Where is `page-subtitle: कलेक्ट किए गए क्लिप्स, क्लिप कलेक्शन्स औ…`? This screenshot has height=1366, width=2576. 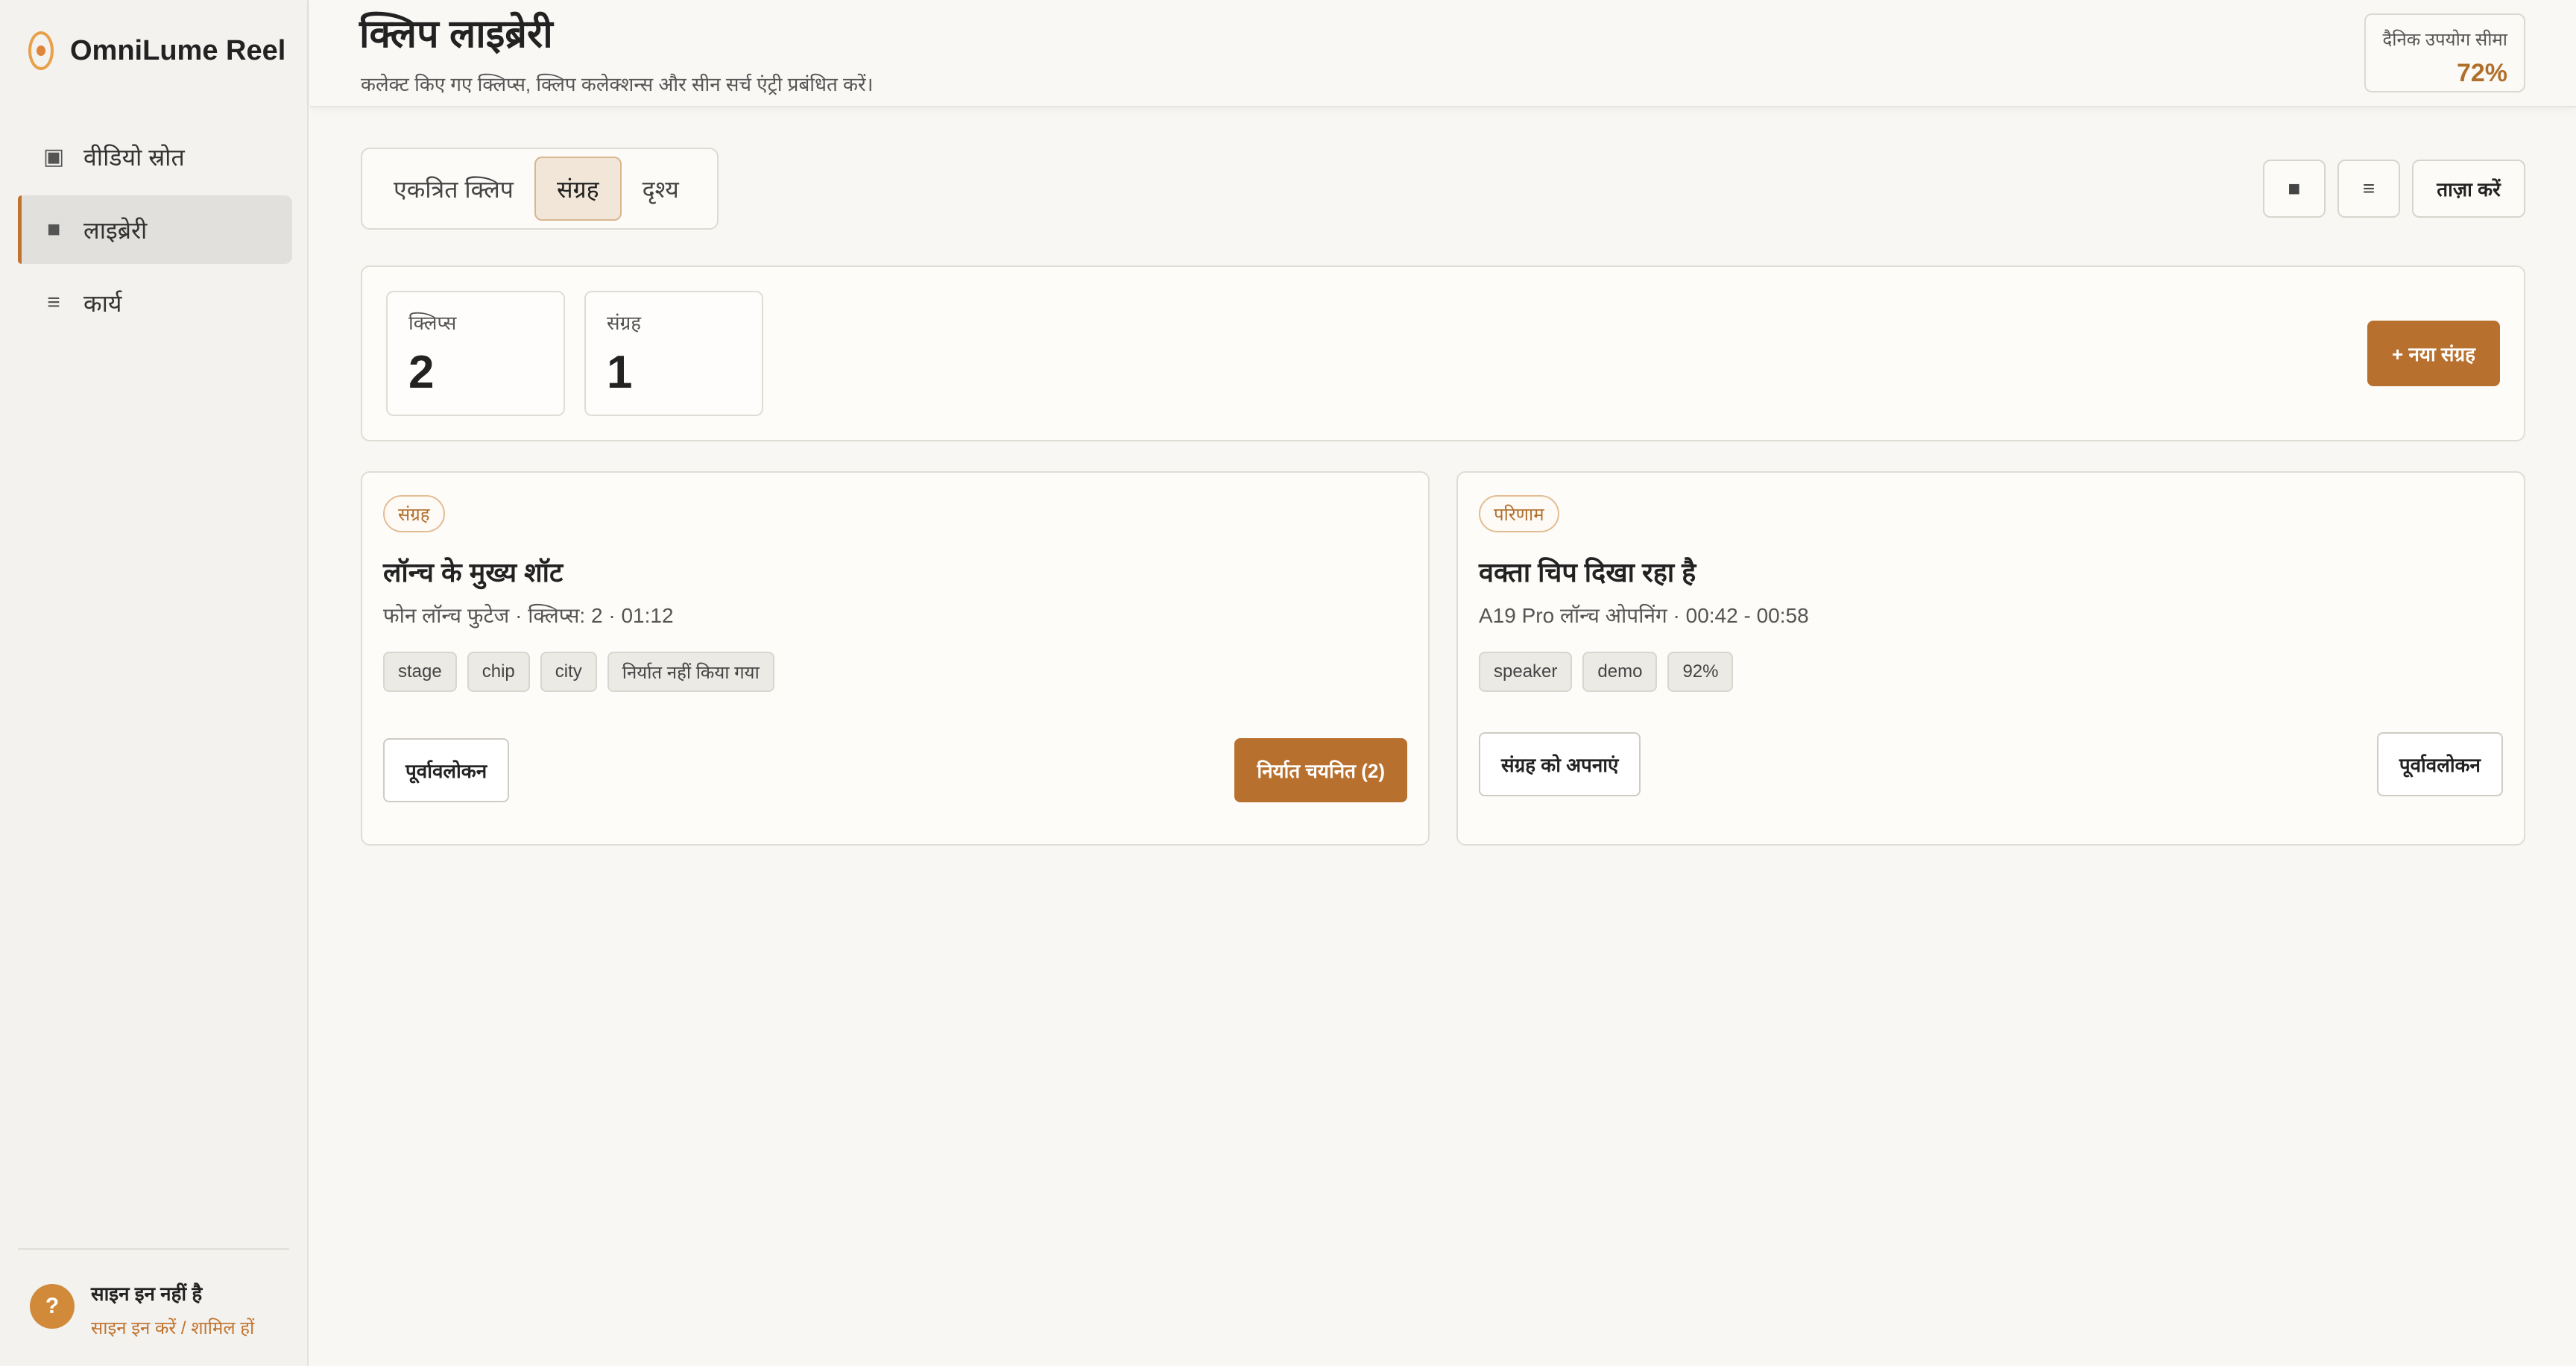 page-subtitle: कलेक्ट किए गए क्लिप्स, क्लिप कलेक्शन्स औ… is located at coordinates (617, 84).